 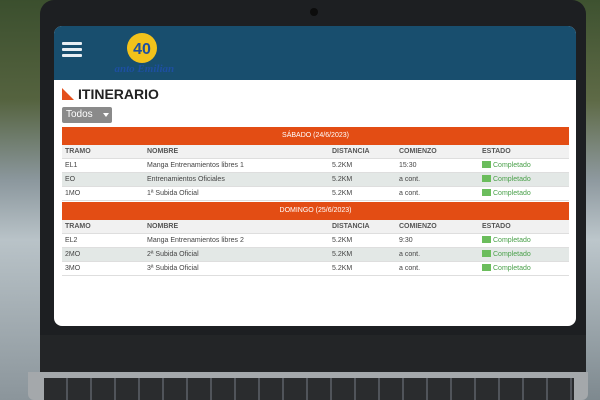 I want to click on title-marker-icon, so click(x=68, y=94).